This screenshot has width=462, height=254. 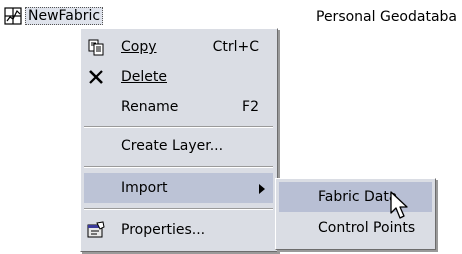 I want to click on copy-icon, so click(x=96, y=47).